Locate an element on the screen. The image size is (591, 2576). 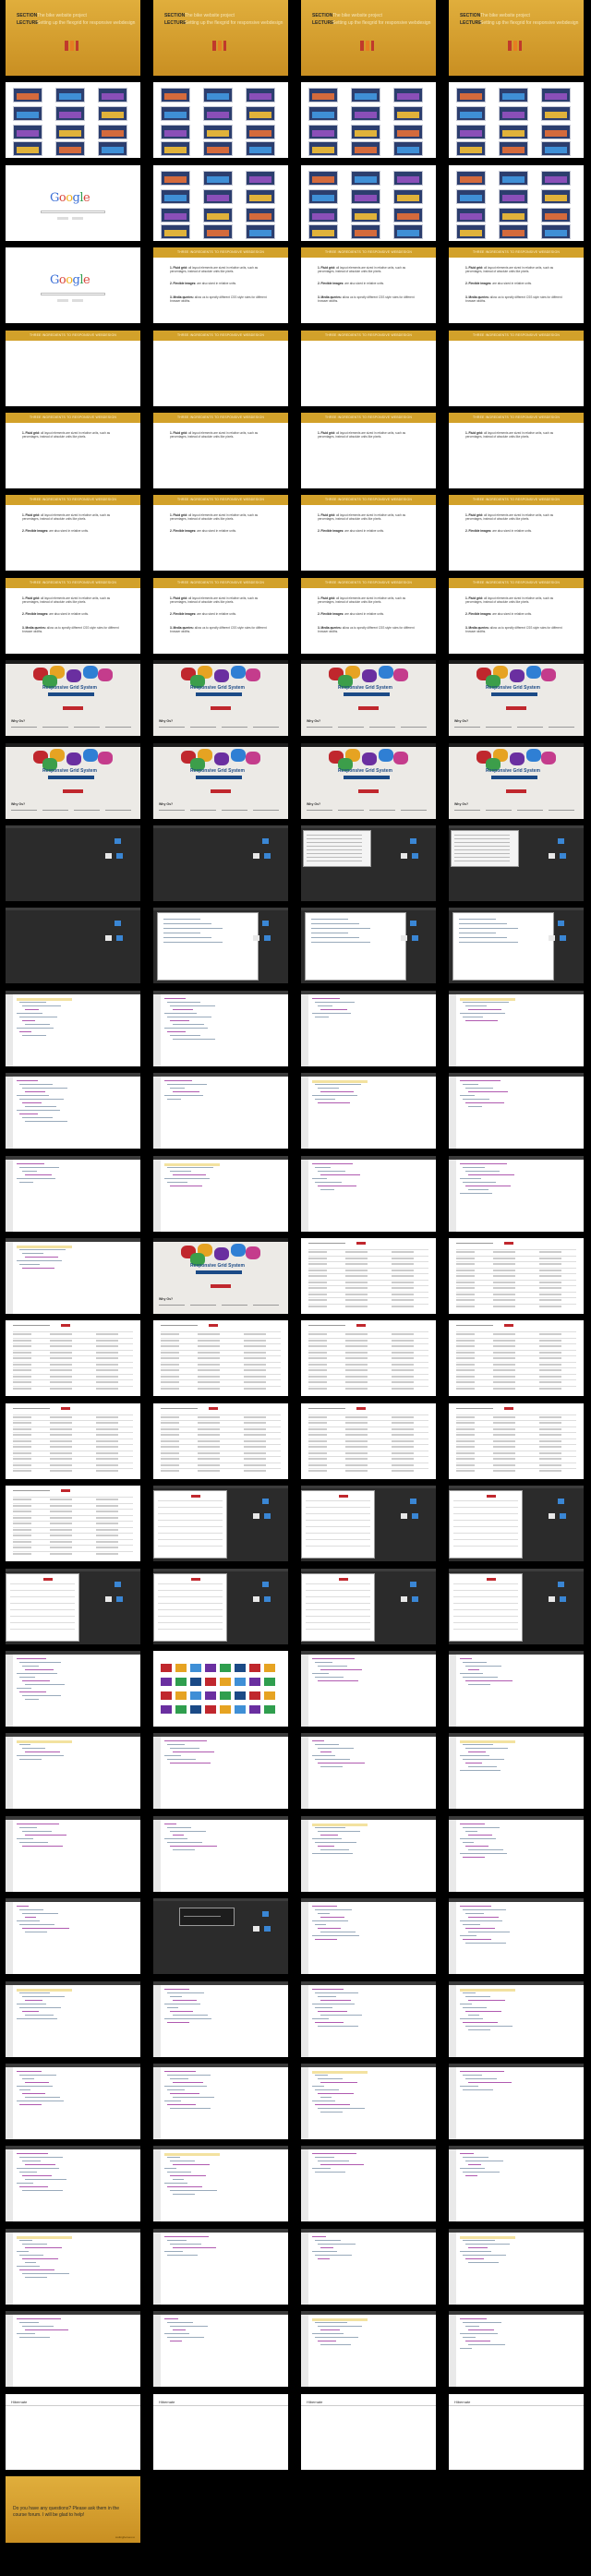
nav-button is located at coordinates (65, 1326).